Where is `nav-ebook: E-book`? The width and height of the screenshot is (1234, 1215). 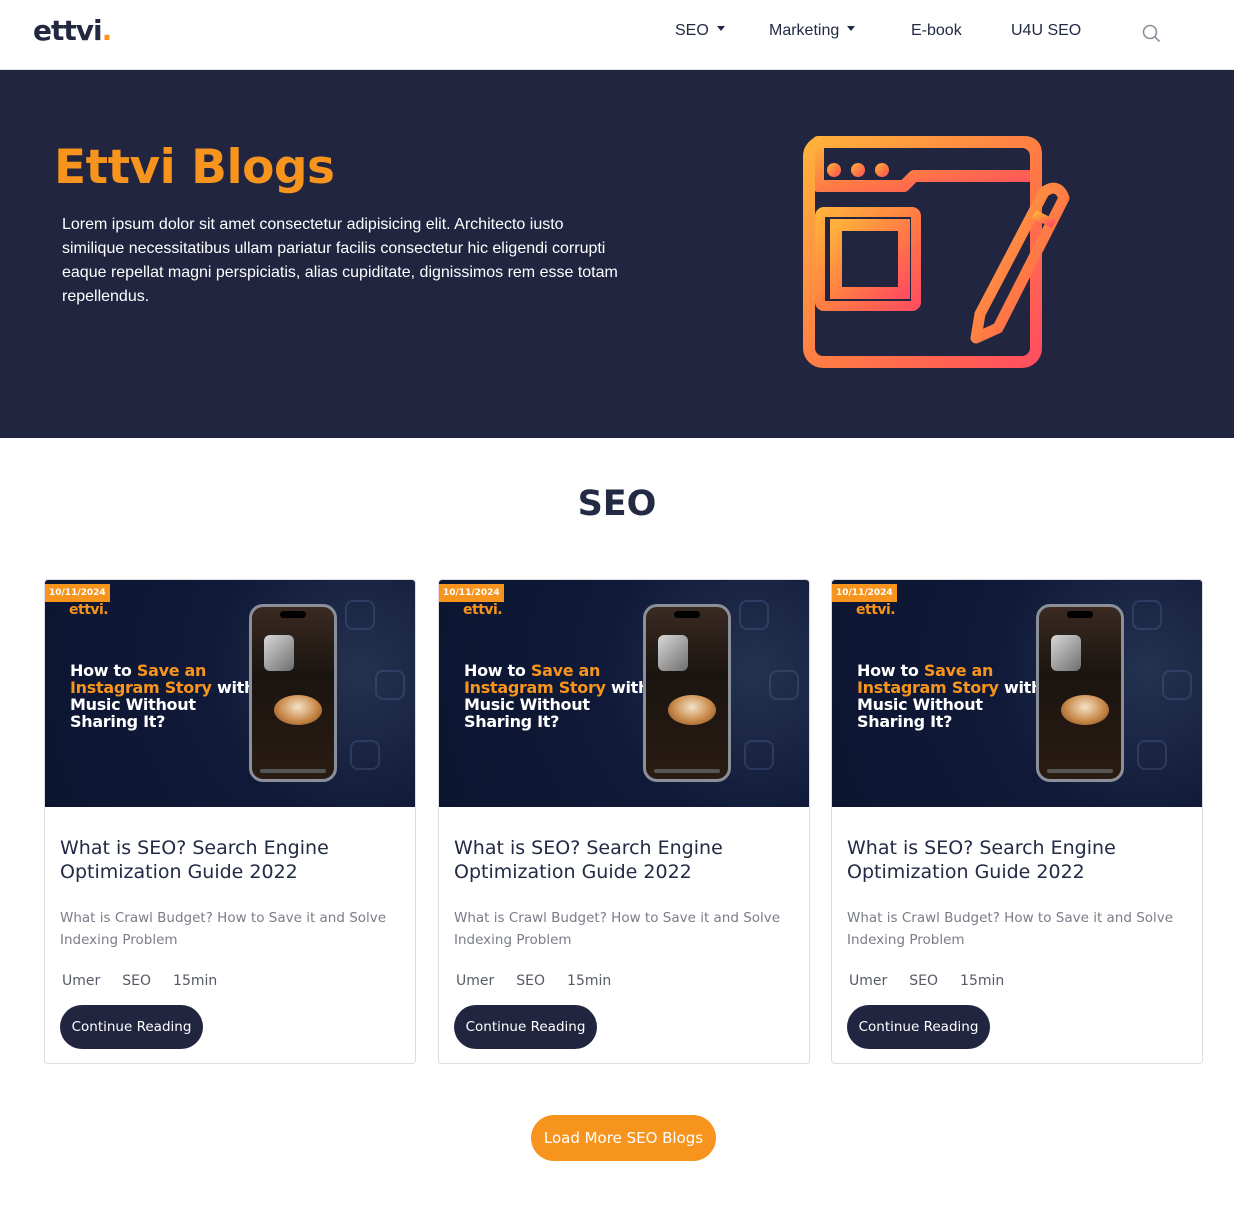 nav-ebook: E-book is located at coordinates (936, 31).